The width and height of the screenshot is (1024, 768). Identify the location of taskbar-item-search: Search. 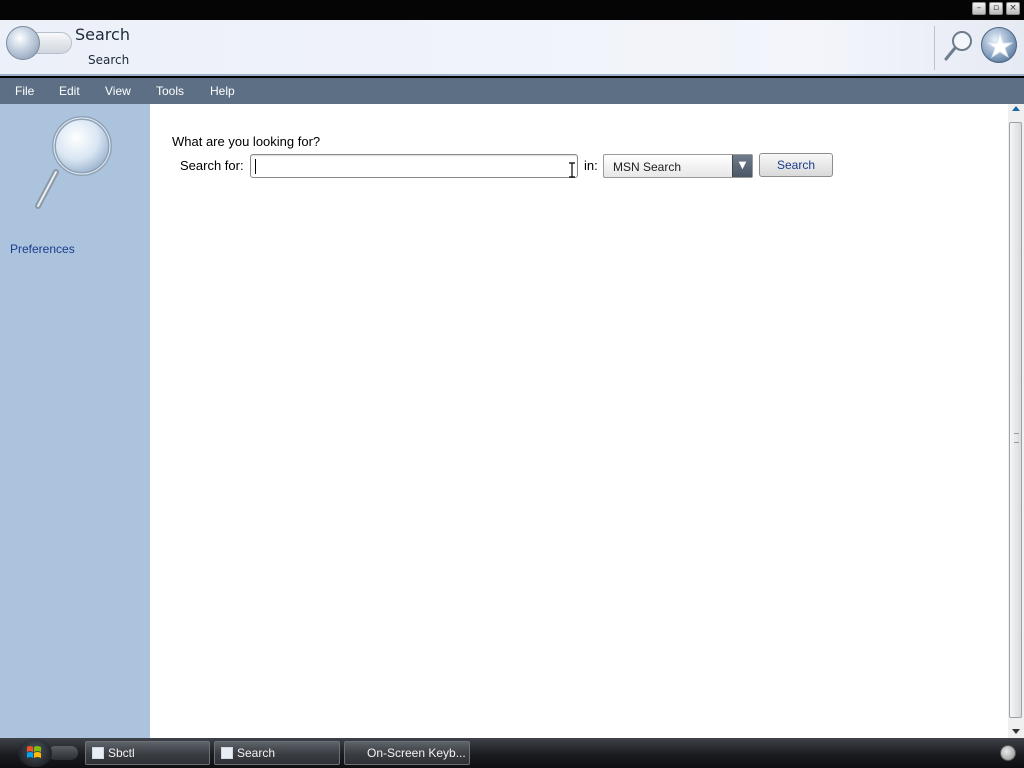
(277, 753).